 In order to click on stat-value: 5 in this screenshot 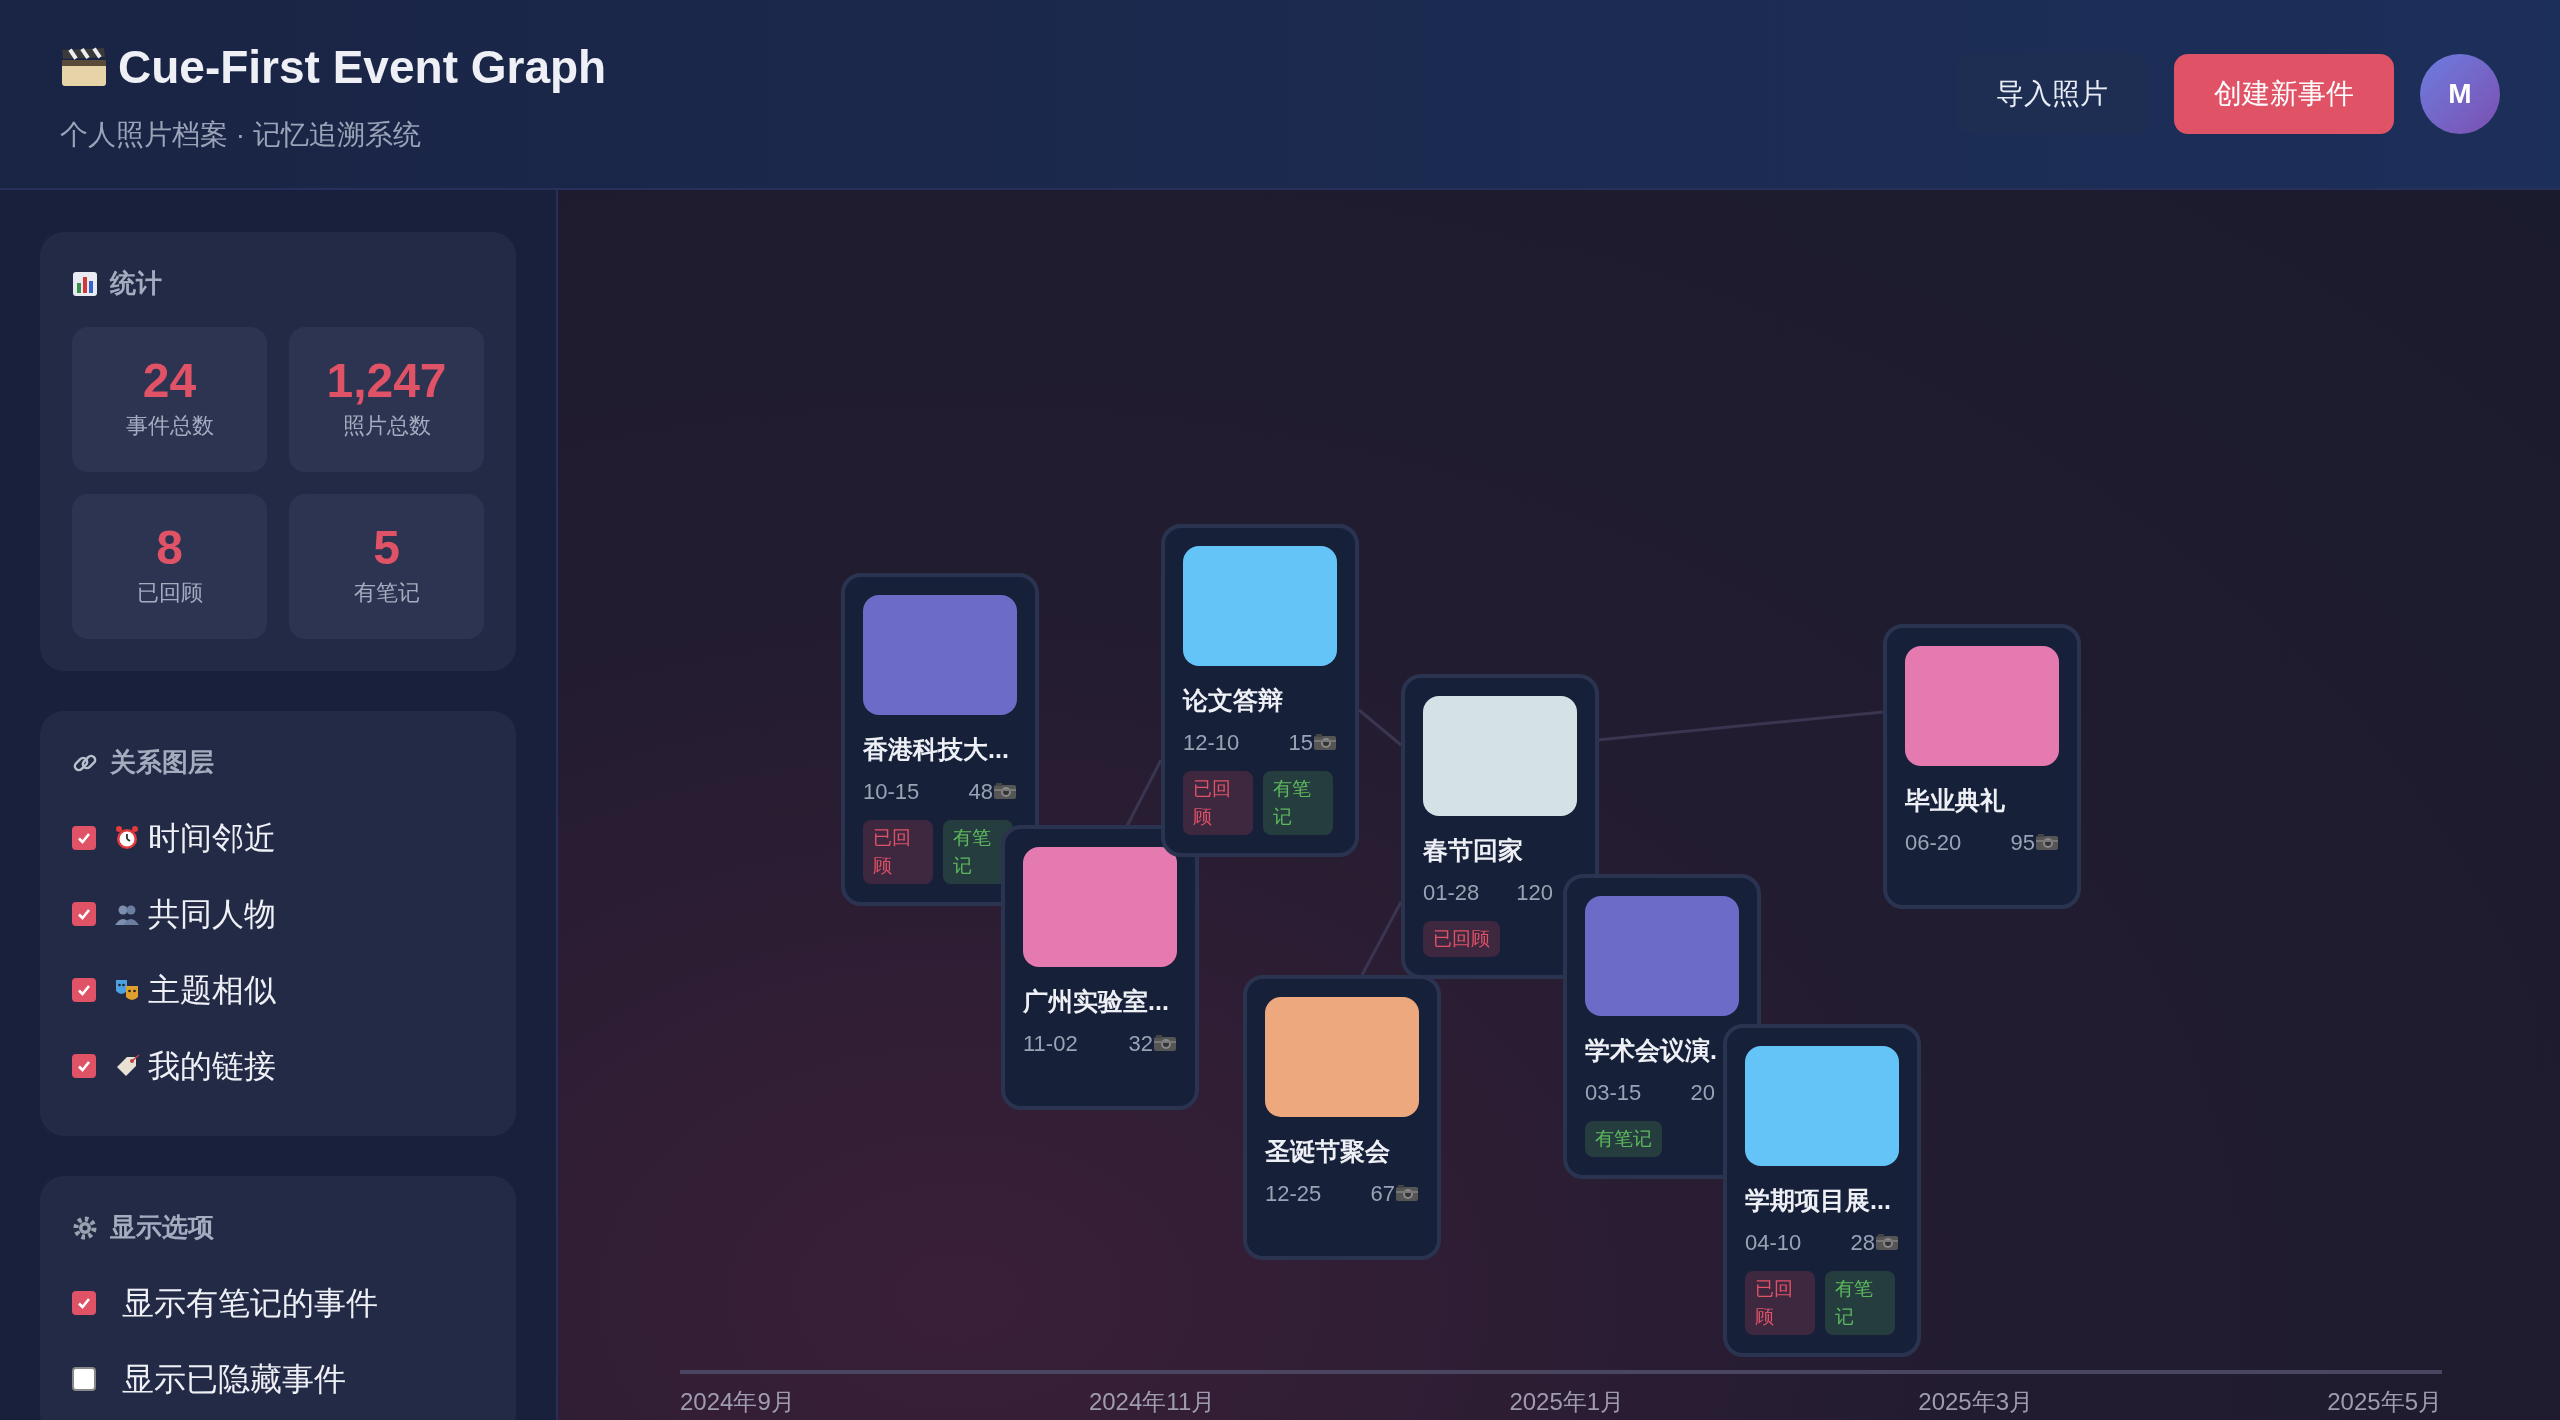, I will do `click(386, 548)`.